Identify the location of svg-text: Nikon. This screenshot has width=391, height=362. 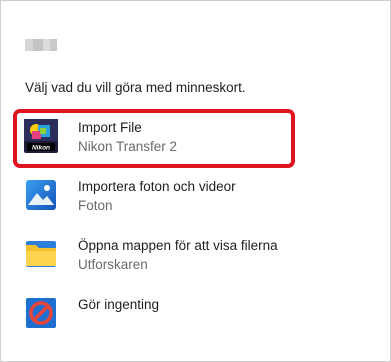
(41, 148).